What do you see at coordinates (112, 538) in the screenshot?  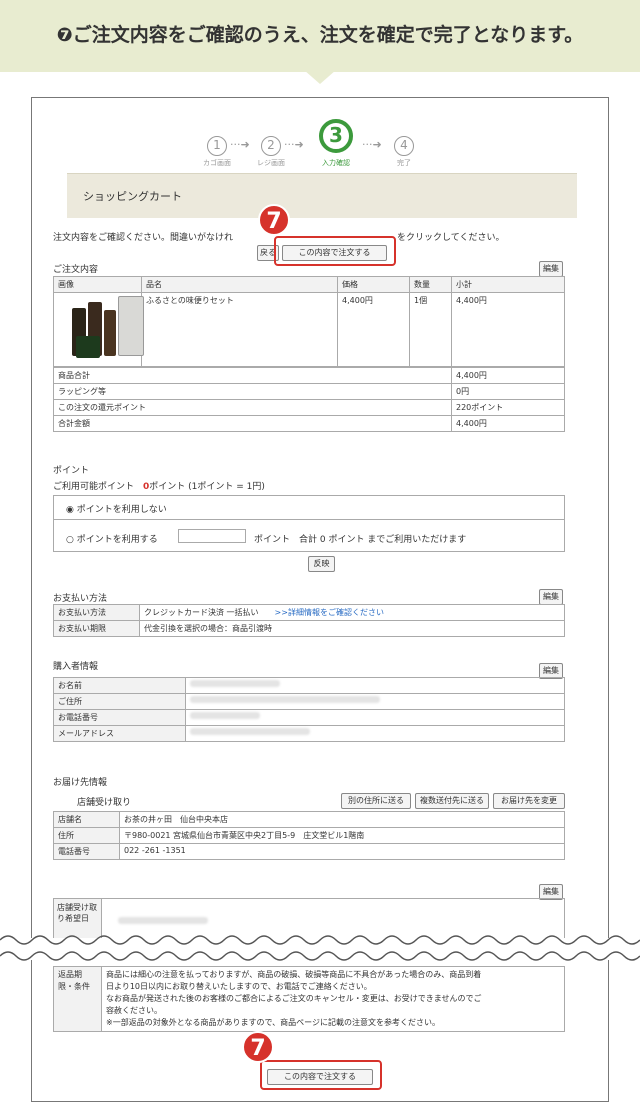 I see `points-option-use: ○ ポイントを利用する` at bounding box center [112, 538].